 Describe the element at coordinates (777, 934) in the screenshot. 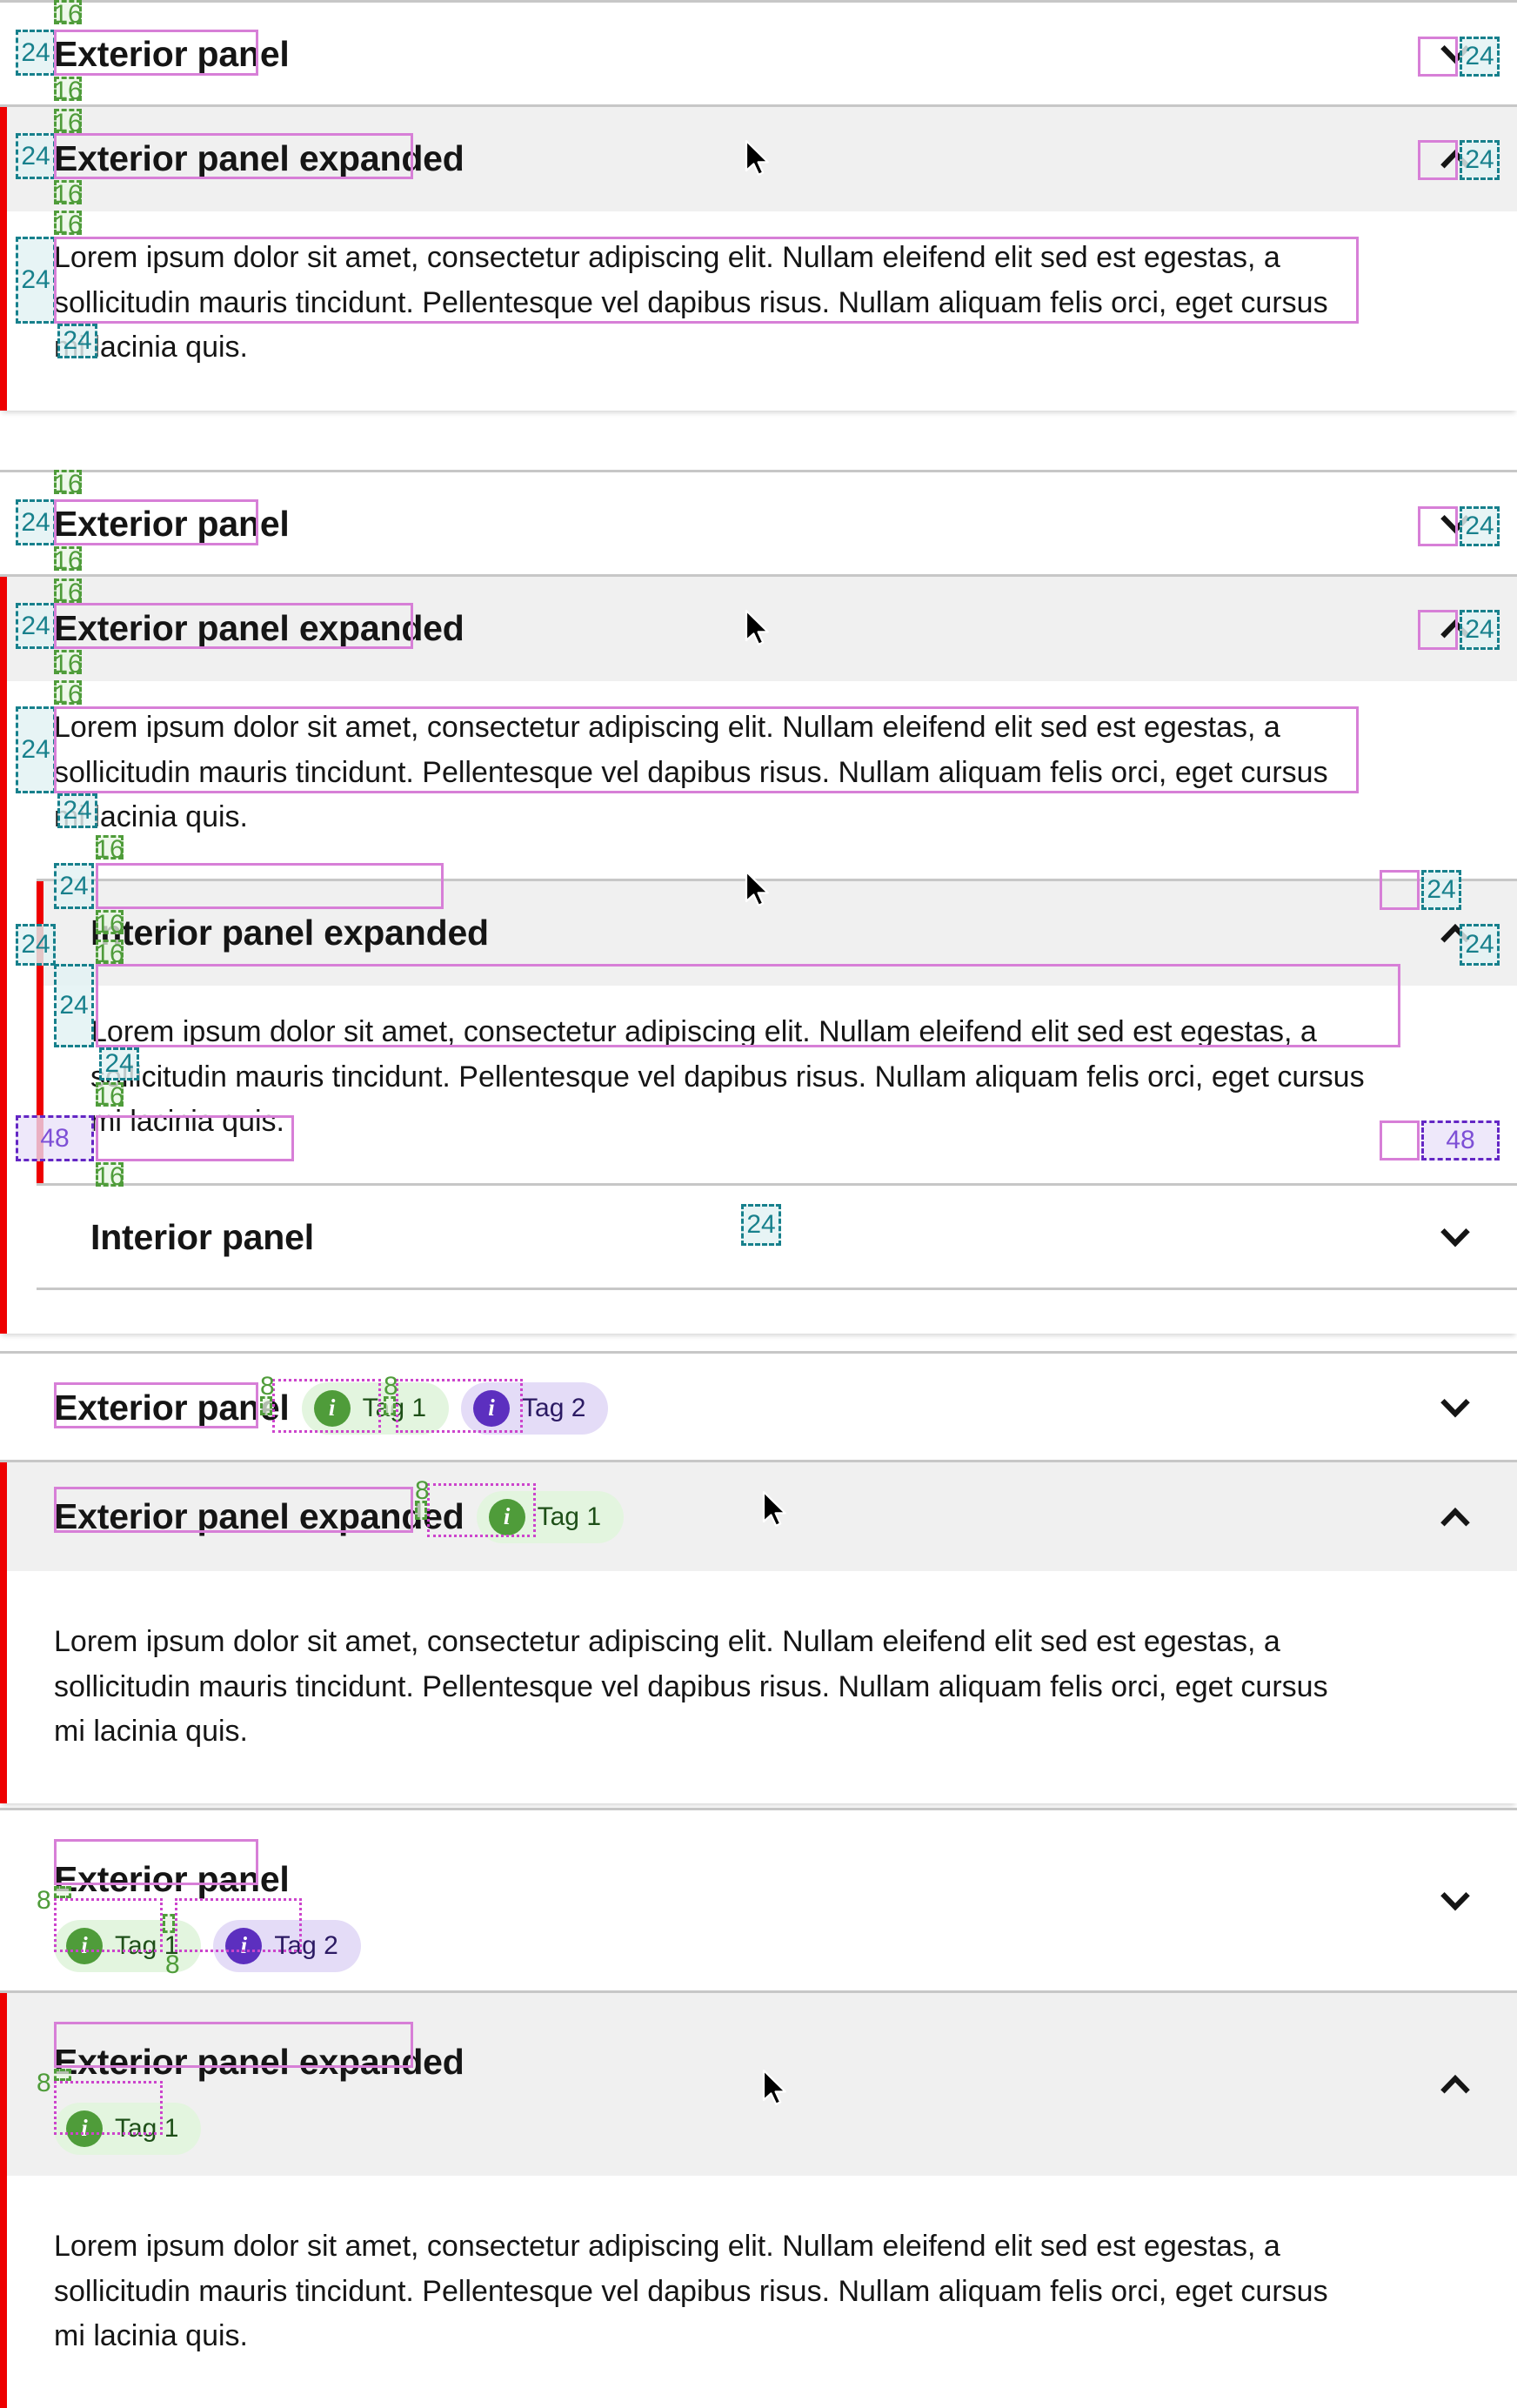

I see `panel-header: Interior panel expanded` at that location.